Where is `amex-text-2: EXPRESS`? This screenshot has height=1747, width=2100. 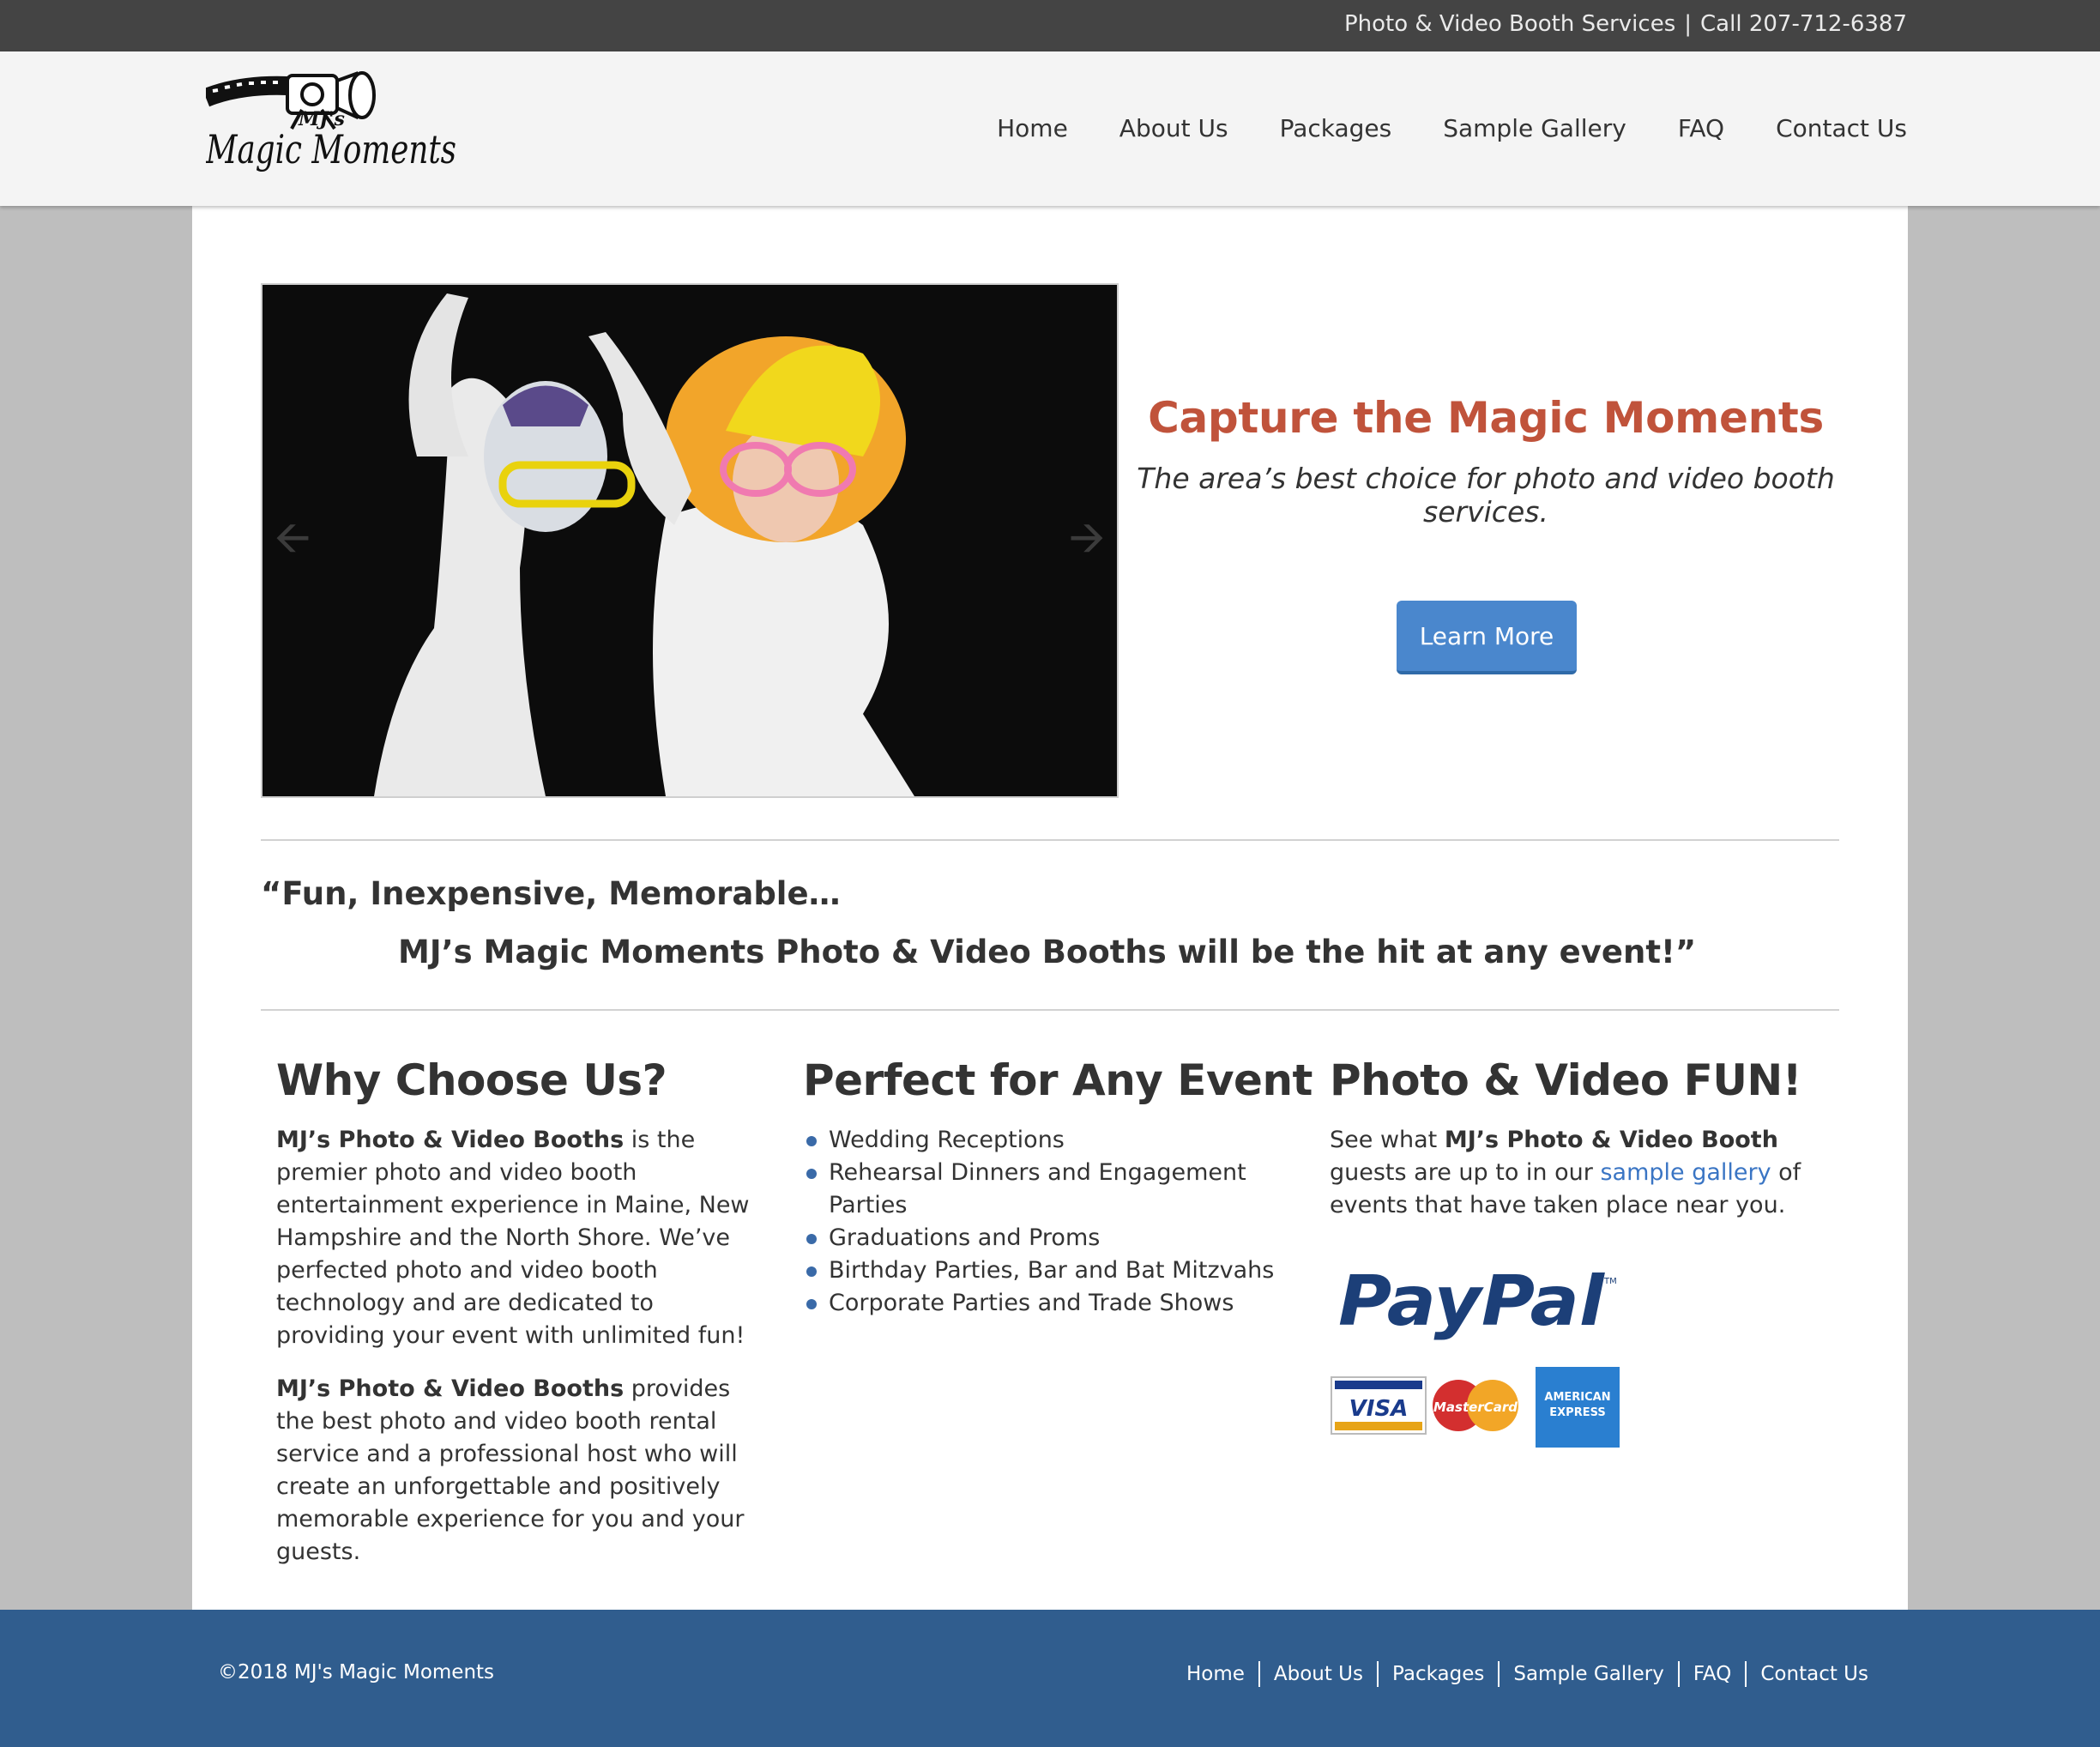 amex-text-2: EXPRESS is located at coordinates (1577, 1412).